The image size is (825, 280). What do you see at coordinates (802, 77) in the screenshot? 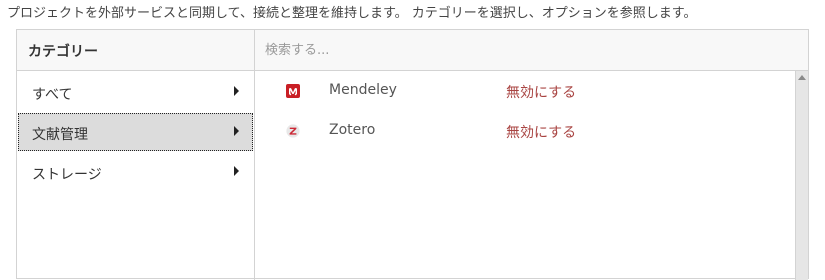
I see `scroll-up-arrow-icon` at bounding box center [802, 77].